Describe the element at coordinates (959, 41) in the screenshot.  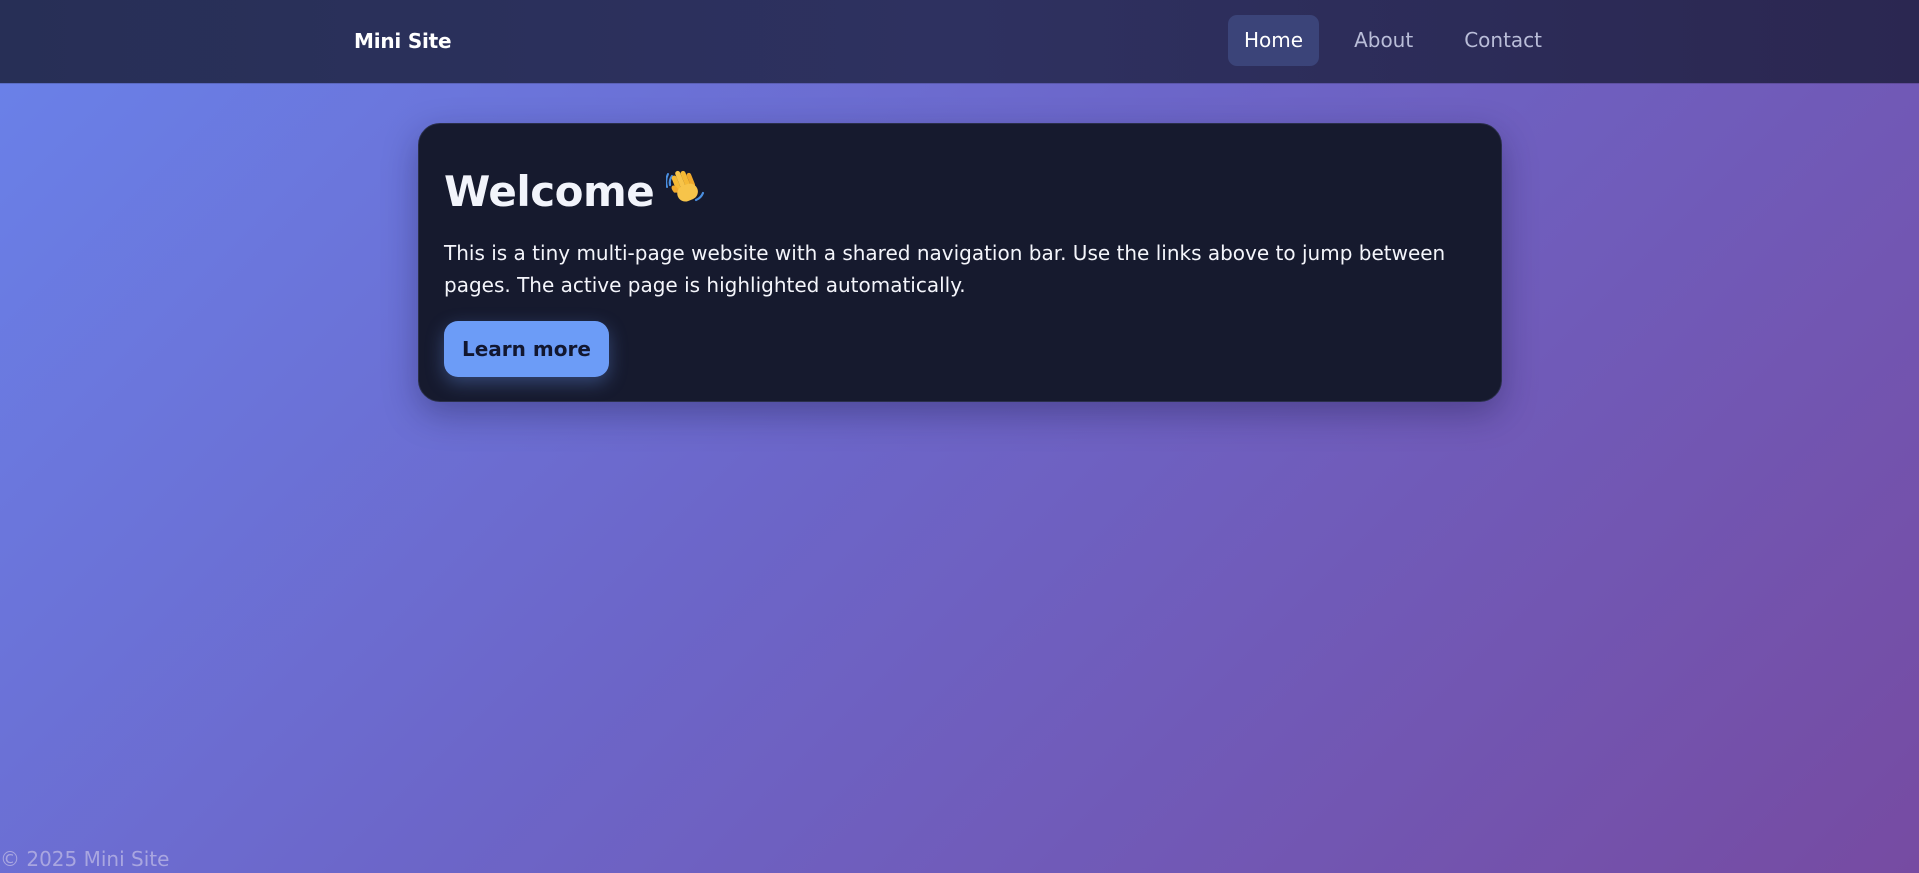
I see `navbar: Mini Site Home About Contact` at that location.